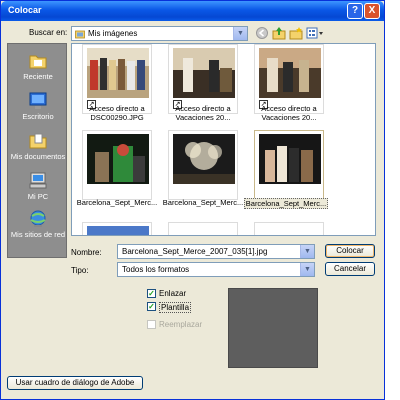 The width and height of the screenshot is (400, 400). I want to click on close-button: X, so click(372, 11).